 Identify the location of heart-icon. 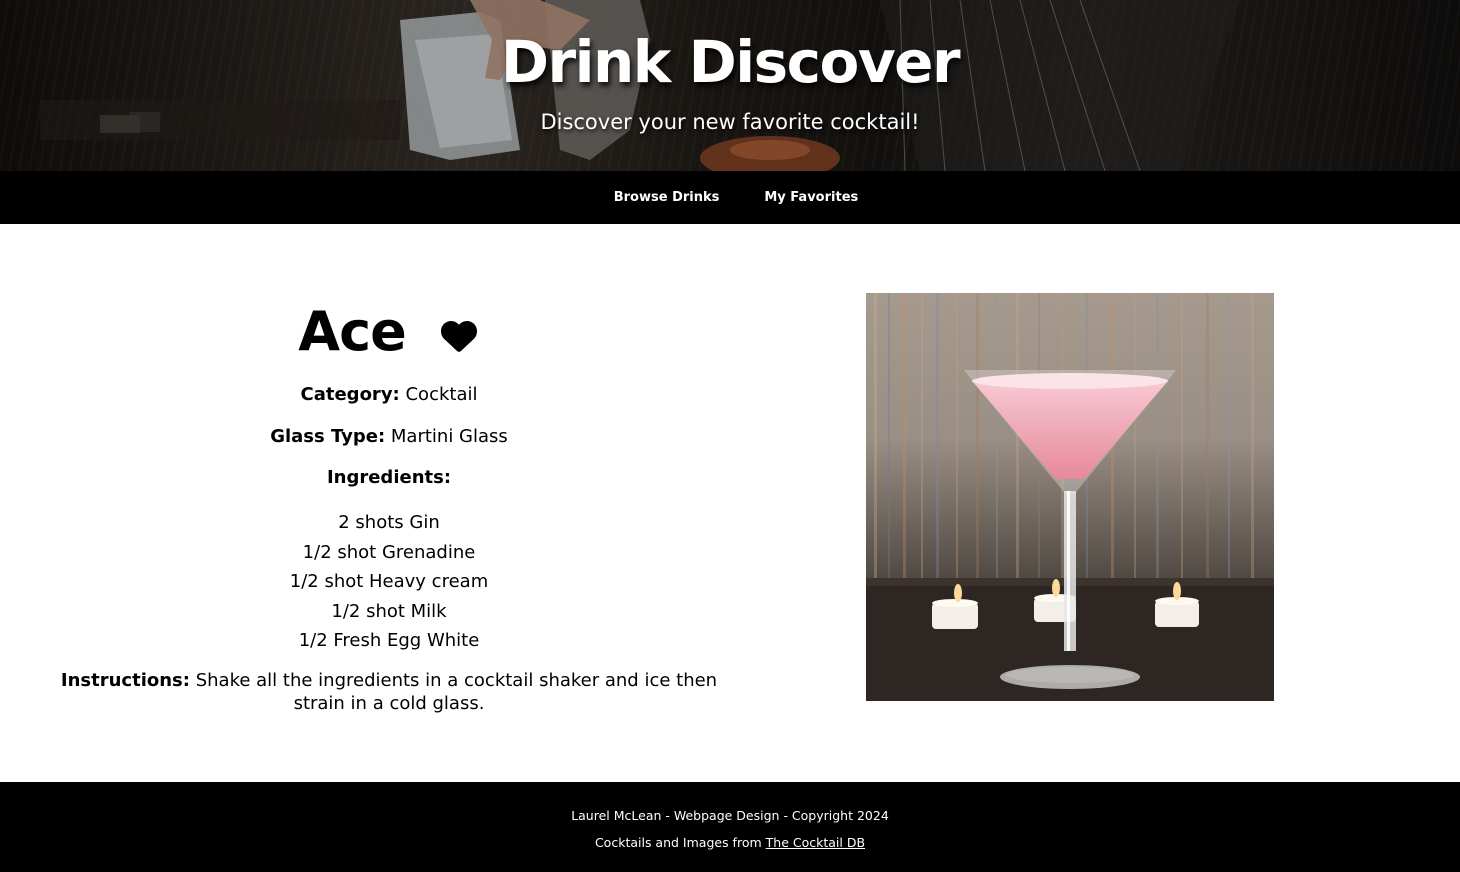
(458, 336).